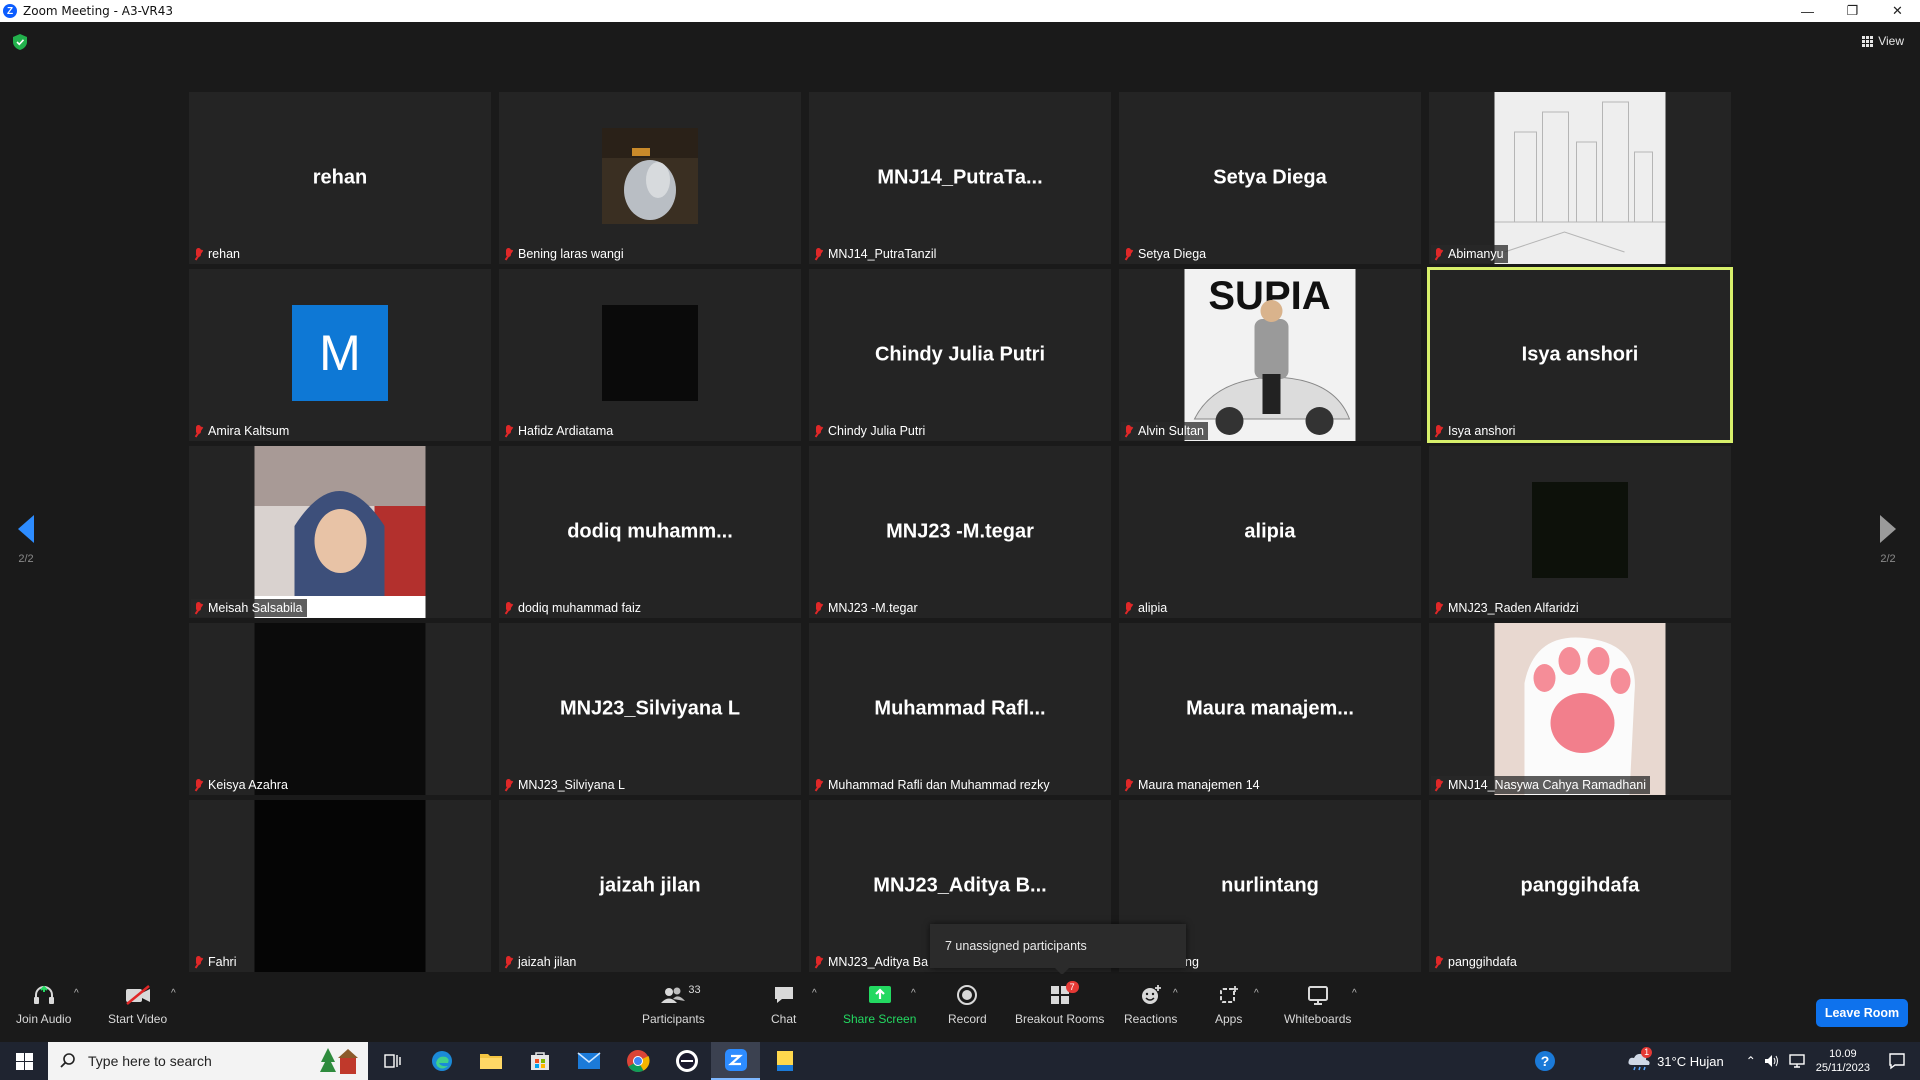 This screenshot has height=1080, width=1920. I want to click on participant-name-label: Bening laras wangi, so click(564, 254).